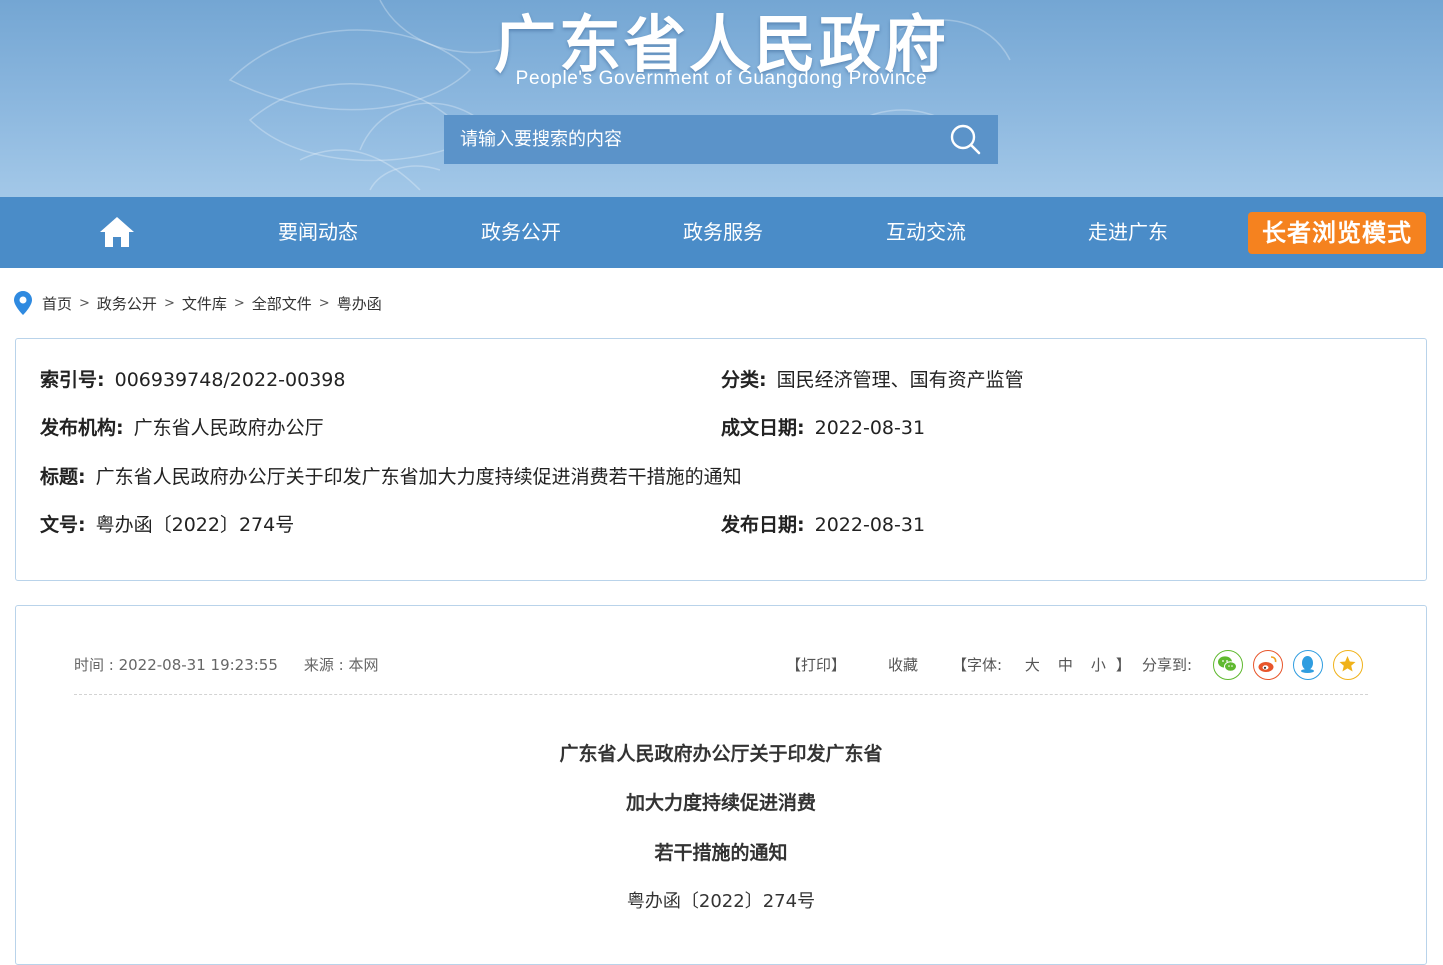 The height and width of the screenshot is (965, 1443). I want to click on print-button: 【打印】, so click(816, 664).